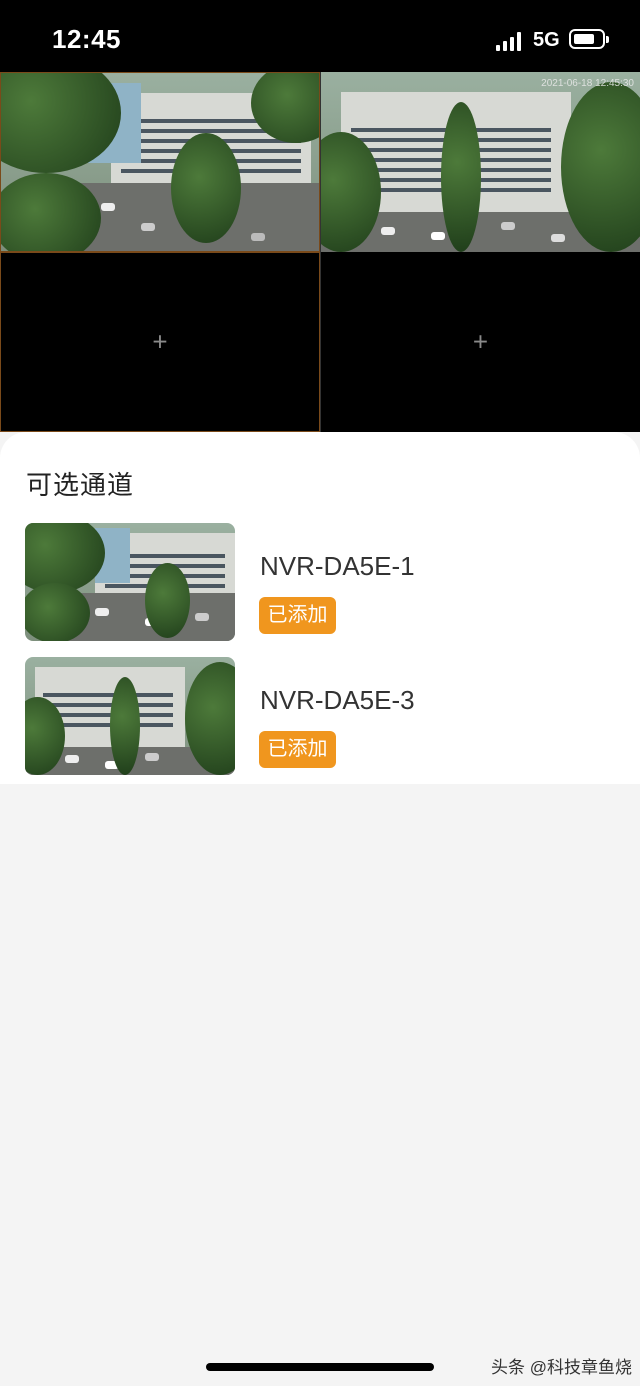 Image resolution: width=640 pixels, height=1386 pixels. What do you see at coordinates (337, 700) in the screenshot?
I see `channel-name: NVR-DA5E-3` at bounding box center [337, 700].